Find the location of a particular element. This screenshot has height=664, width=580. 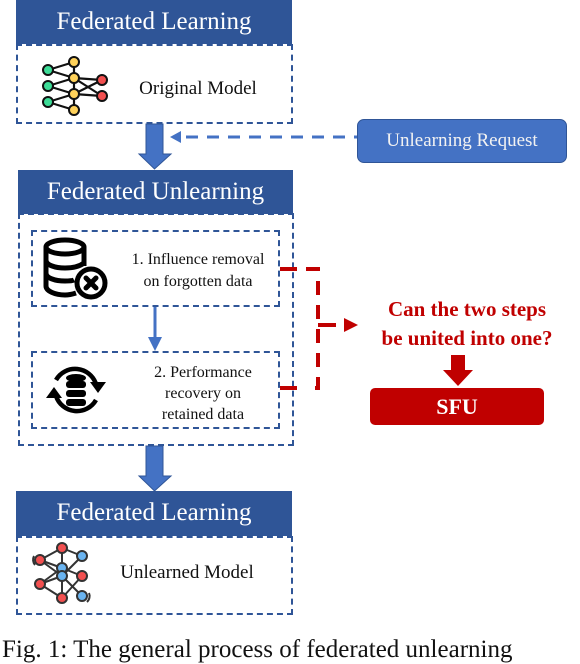

step-2-line-2: recovery on is located at coordinates (203, 393).